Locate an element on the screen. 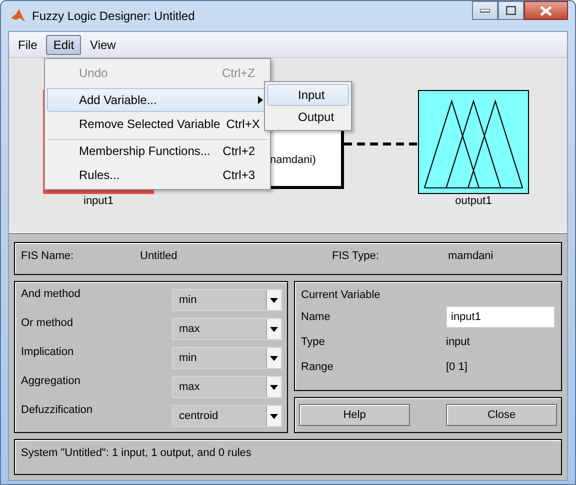  variable-property-value: [0 1] is located at coordinates (457, 367).